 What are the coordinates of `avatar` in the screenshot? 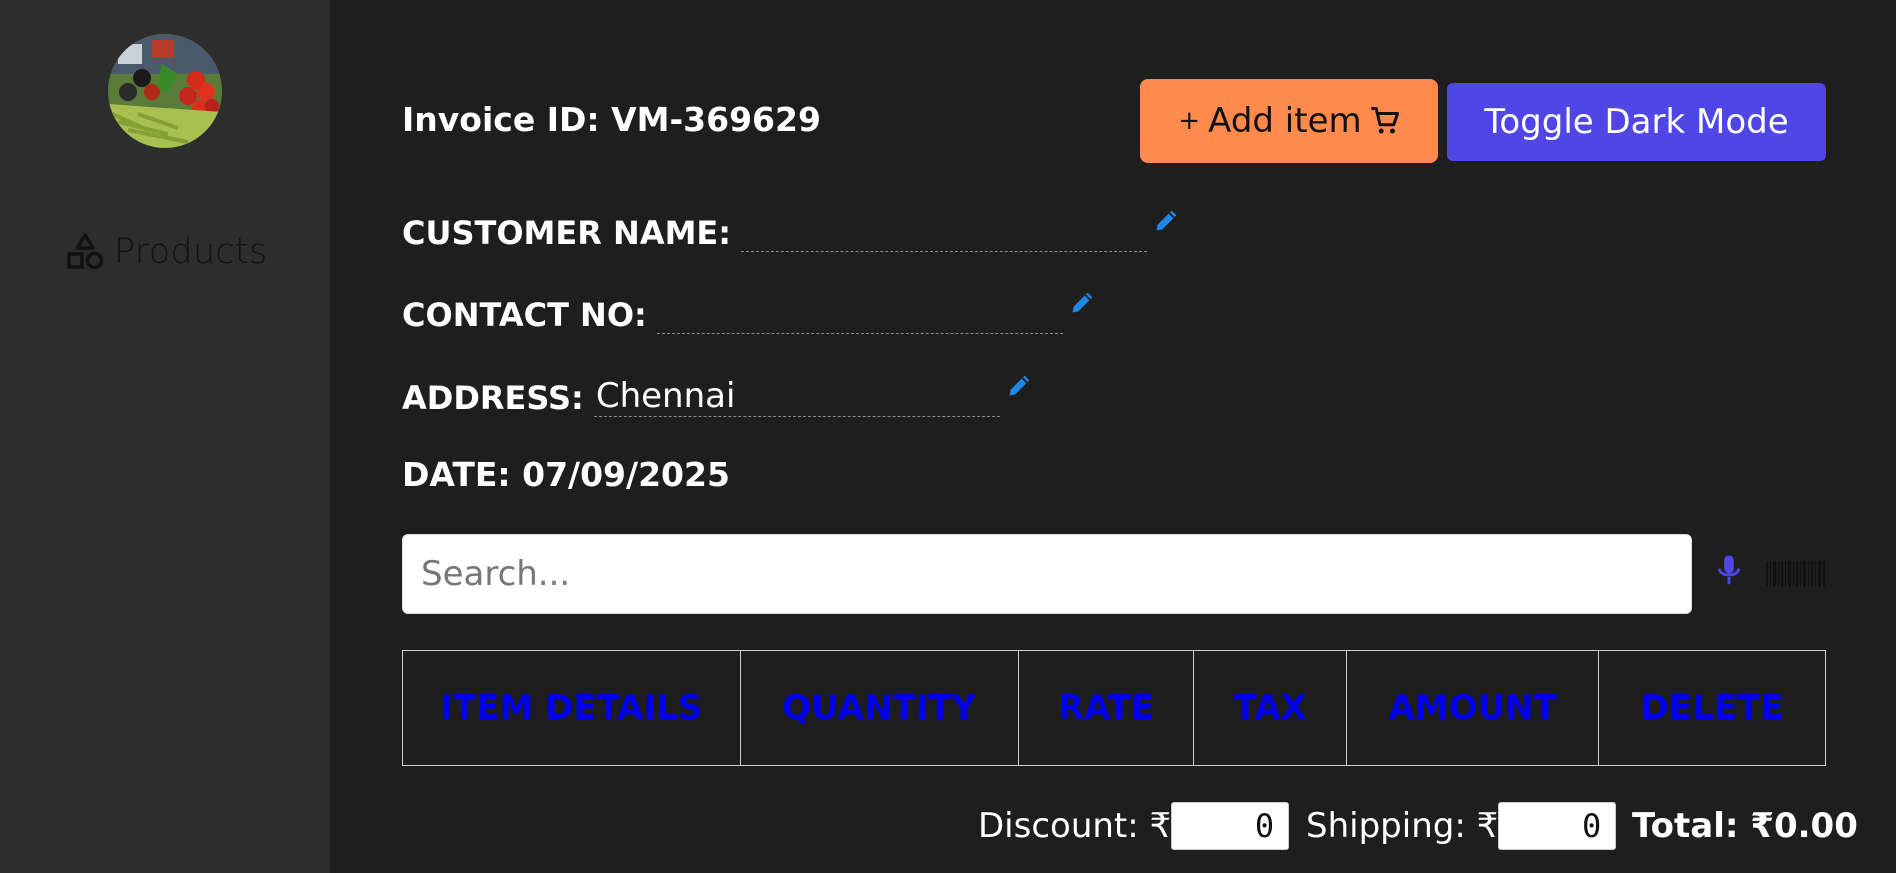 It's located at (165, 91).